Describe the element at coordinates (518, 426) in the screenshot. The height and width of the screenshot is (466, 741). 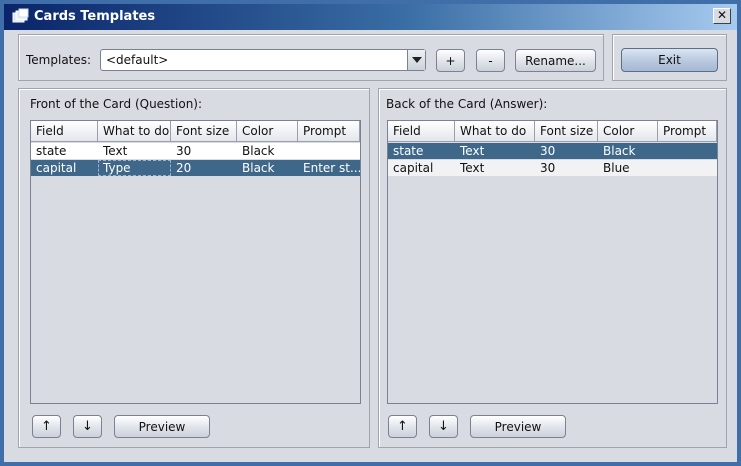
I see `back-preview-button: Preview` at that location.